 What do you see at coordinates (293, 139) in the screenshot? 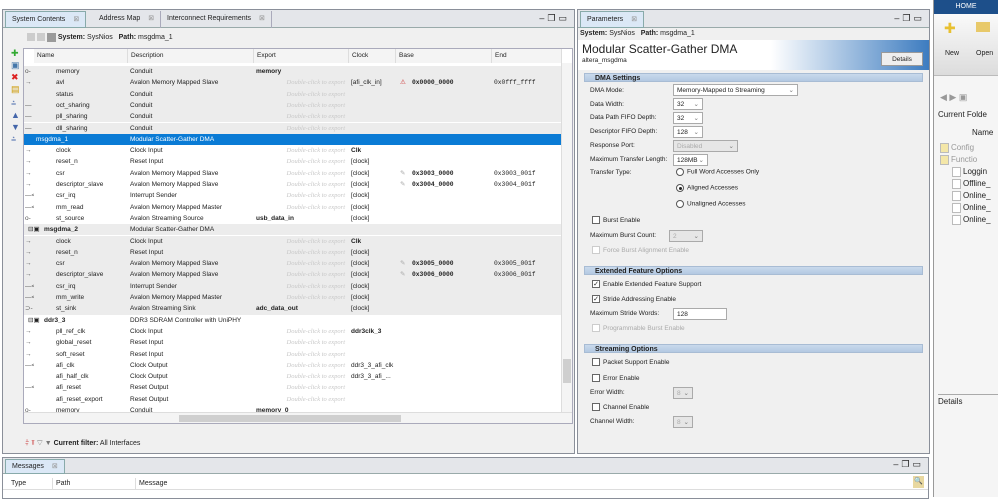
I see `table-row: msgdma_1 Modular Scatter-Gather DMA` at bounding box center [293, 139].